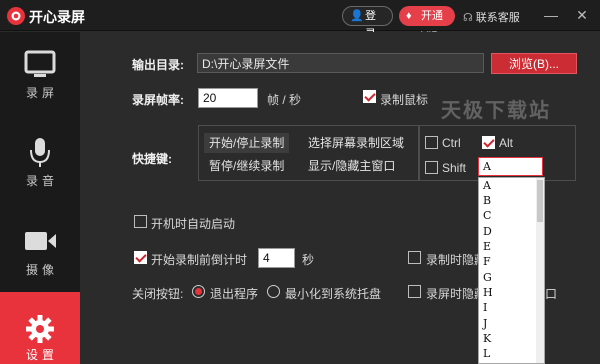 The height and width of the screenshot is (364, 600). What do you see at coordinates (234, 294) in the screenshot?
I see `close-exit-label: 退出程序` at bounding box center [234, 294].